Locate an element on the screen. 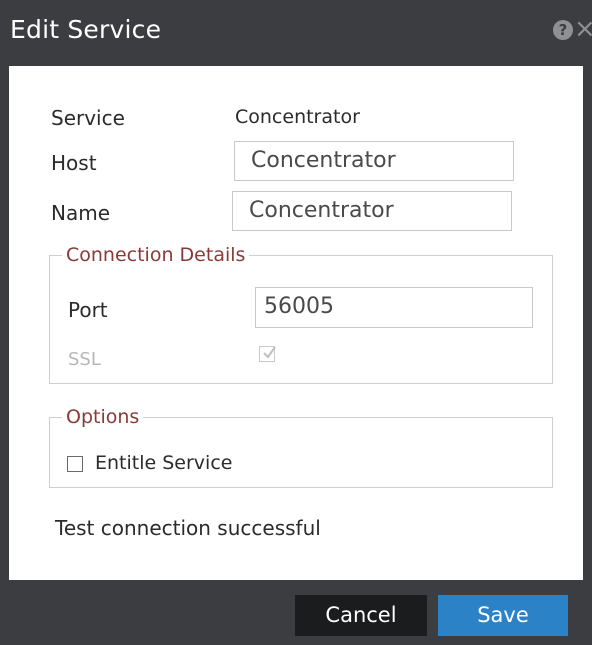  cancel-button: Cancel is located at coordinates (361, 615).